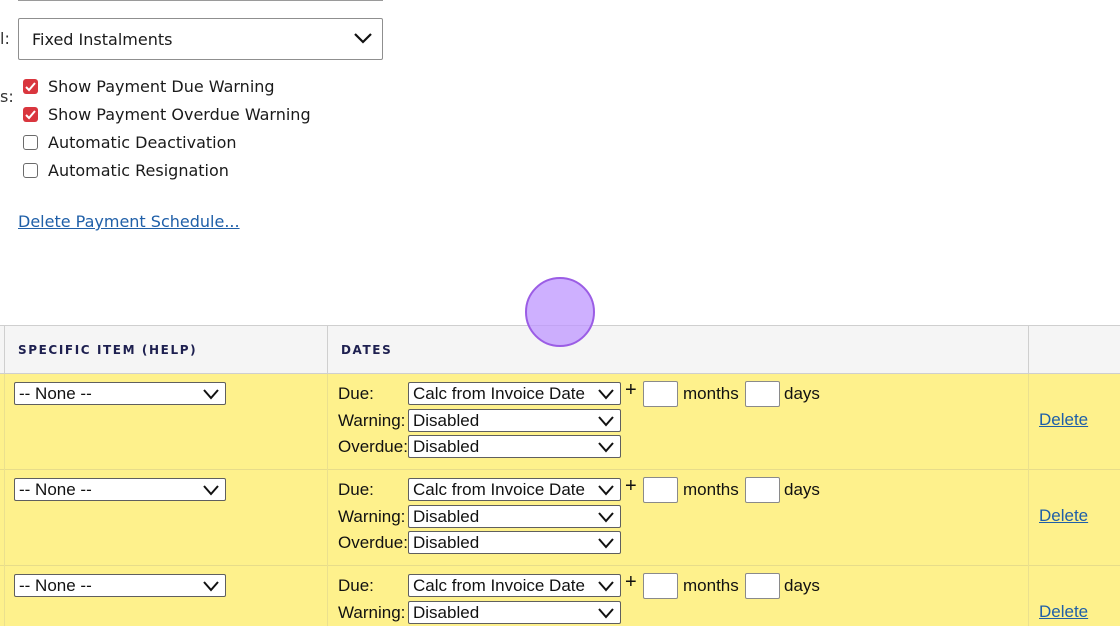 This screenshot has width=1120, height=626. I want to click on option-automatic-deactivation: Automatic Deactivation, so click(130, 142).